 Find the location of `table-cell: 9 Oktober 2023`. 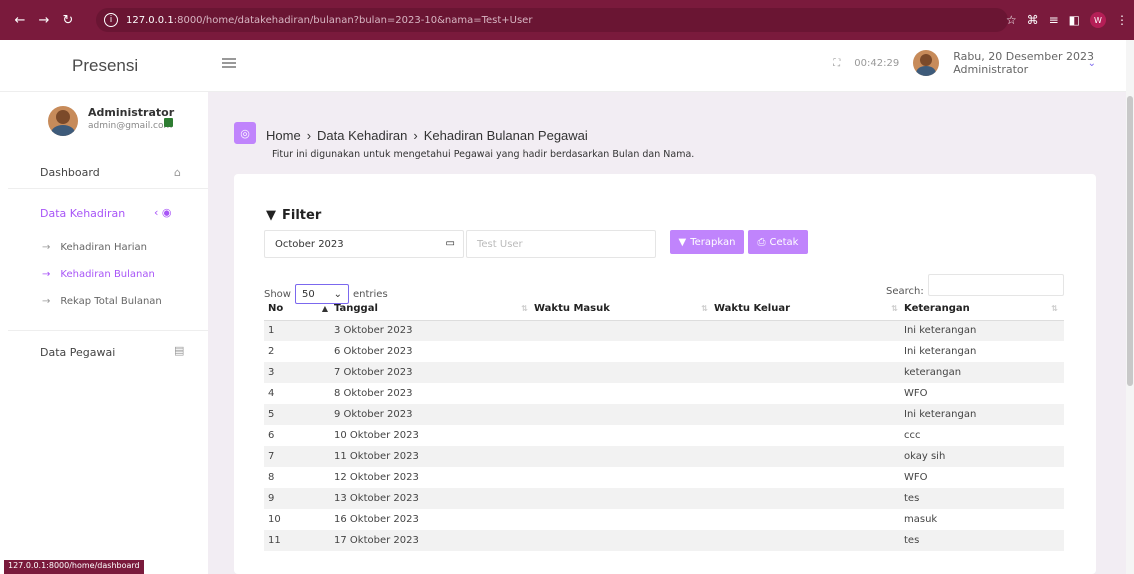

table-cell: 9 Oktober 2023 is located at coordinates (434, 414).